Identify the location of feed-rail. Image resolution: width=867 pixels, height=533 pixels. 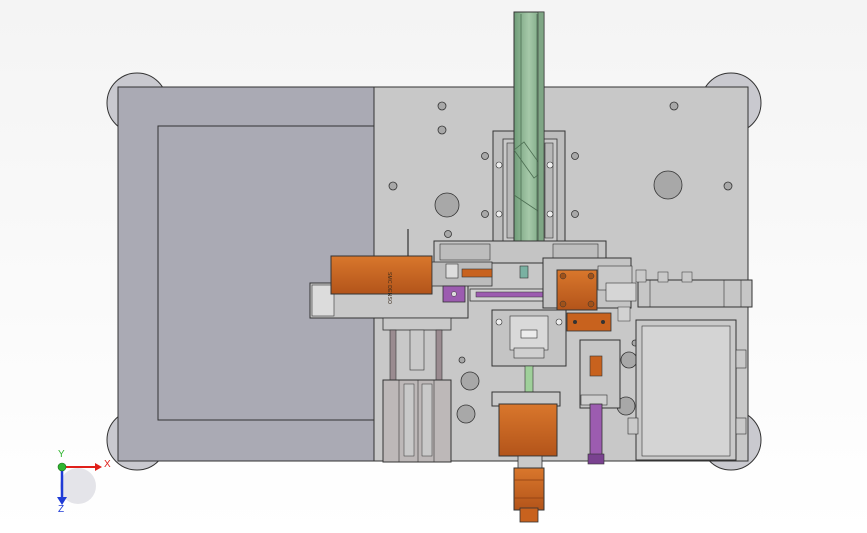
(529, 135).